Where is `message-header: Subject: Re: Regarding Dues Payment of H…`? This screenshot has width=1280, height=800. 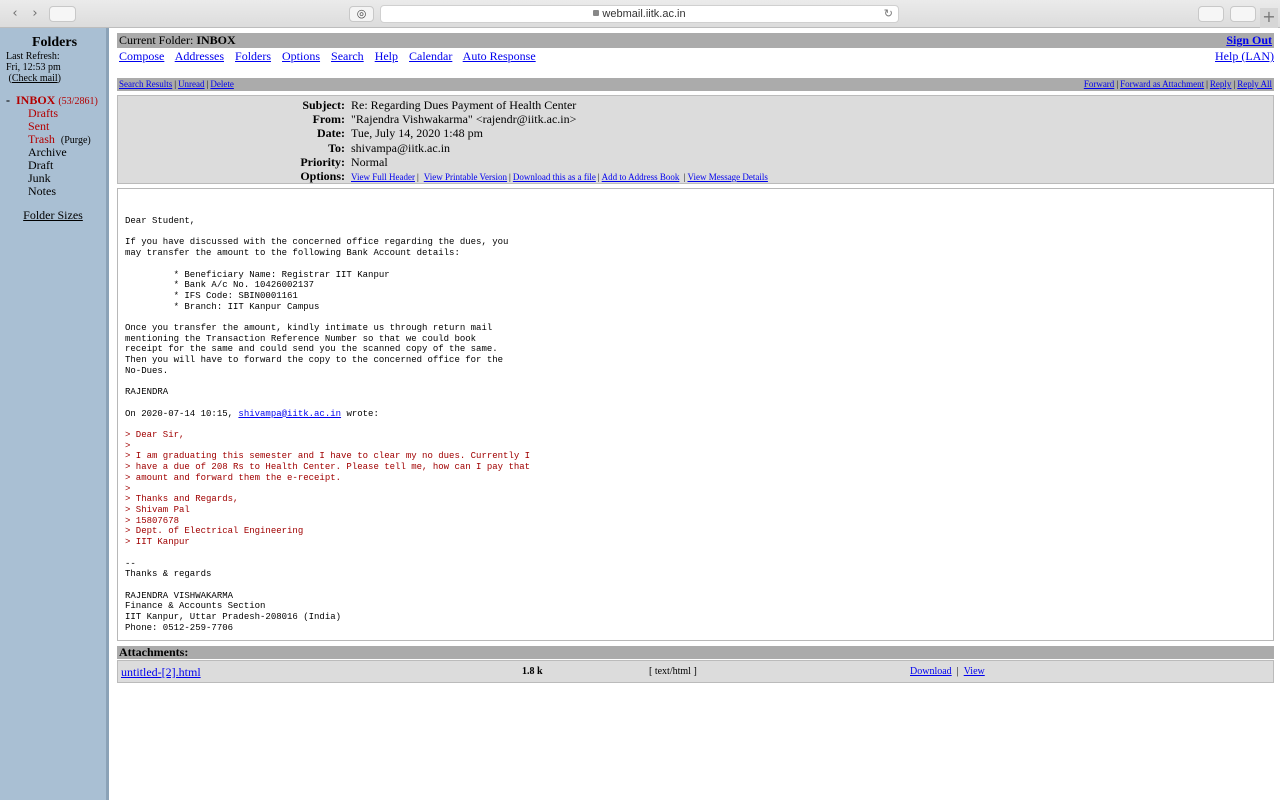
message-header: Subject: Re: Regarding Dues Payment of H… is located at coordinates (695, 139).